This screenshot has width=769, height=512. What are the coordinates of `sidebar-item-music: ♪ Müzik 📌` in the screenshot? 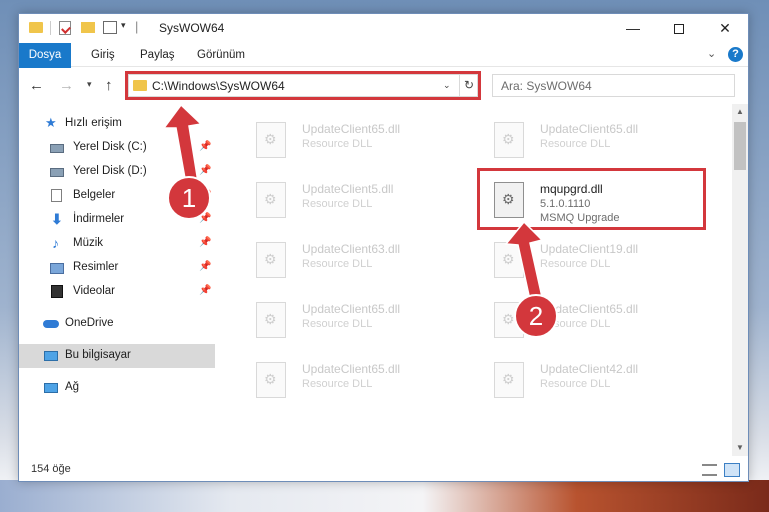 It's located at (117, 244).